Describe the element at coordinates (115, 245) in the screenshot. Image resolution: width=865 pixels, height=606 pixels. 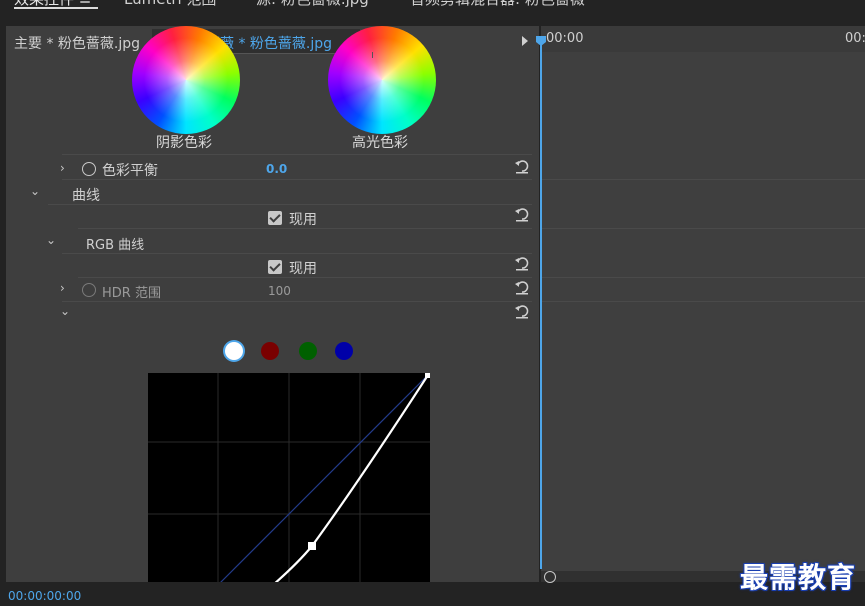
I see `rgb-curve-label: RGB 曲线` at that location.